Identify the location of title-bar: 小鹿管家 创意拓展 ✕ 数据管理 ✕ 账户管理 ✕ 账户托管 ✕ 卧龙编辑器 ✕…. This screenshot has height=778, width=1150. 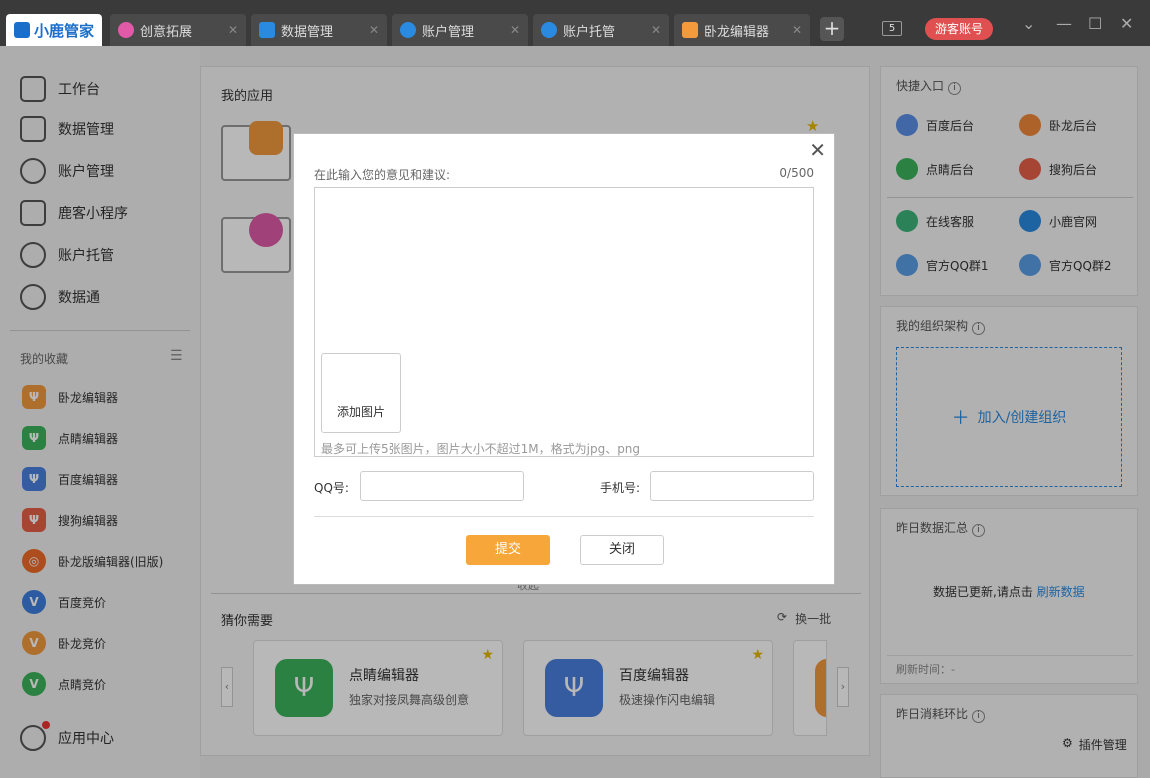
(575, 23).